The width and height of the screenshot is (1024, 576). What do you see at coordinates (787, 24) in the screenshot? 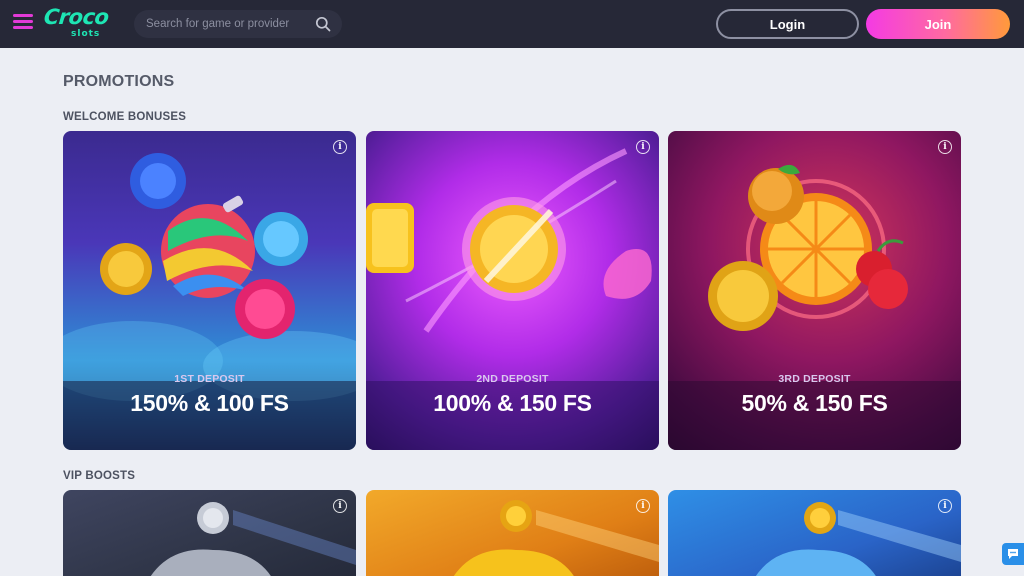
I see `login-button: Login` at bounding box center [787, 24].